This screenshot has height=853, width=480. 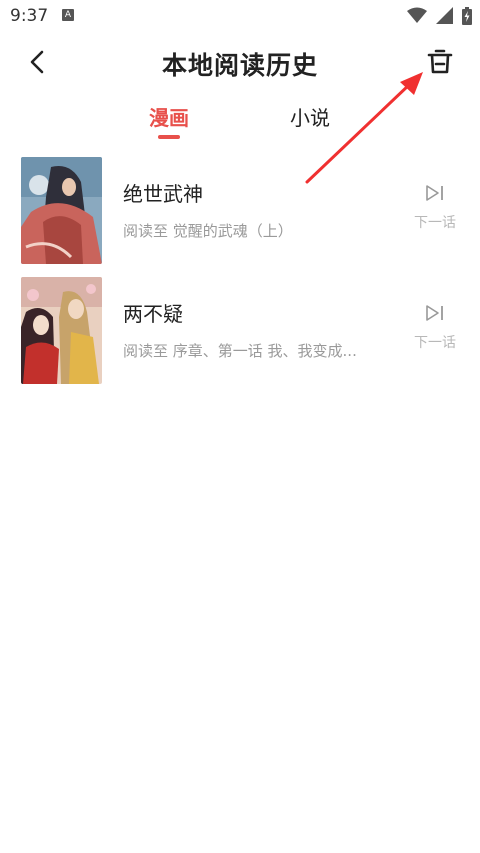 I want to click on tab-bar: 漫画 小说, so click(x=240, y=121).